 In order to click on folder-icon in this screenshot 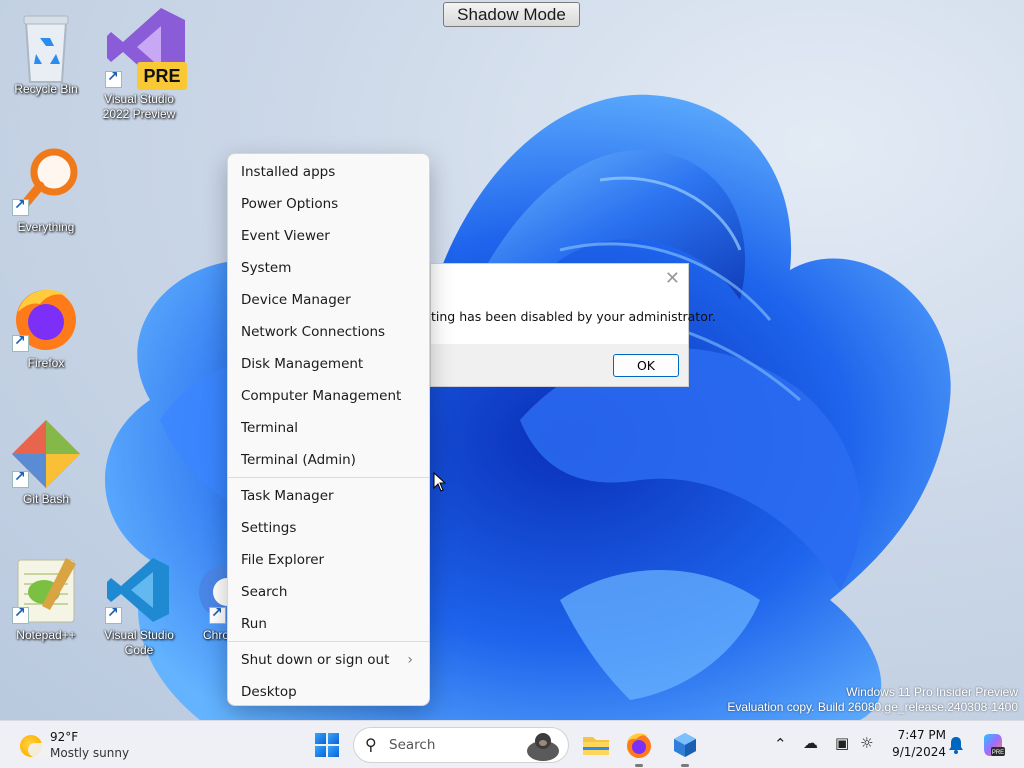, I will do `click(596, 746)`.